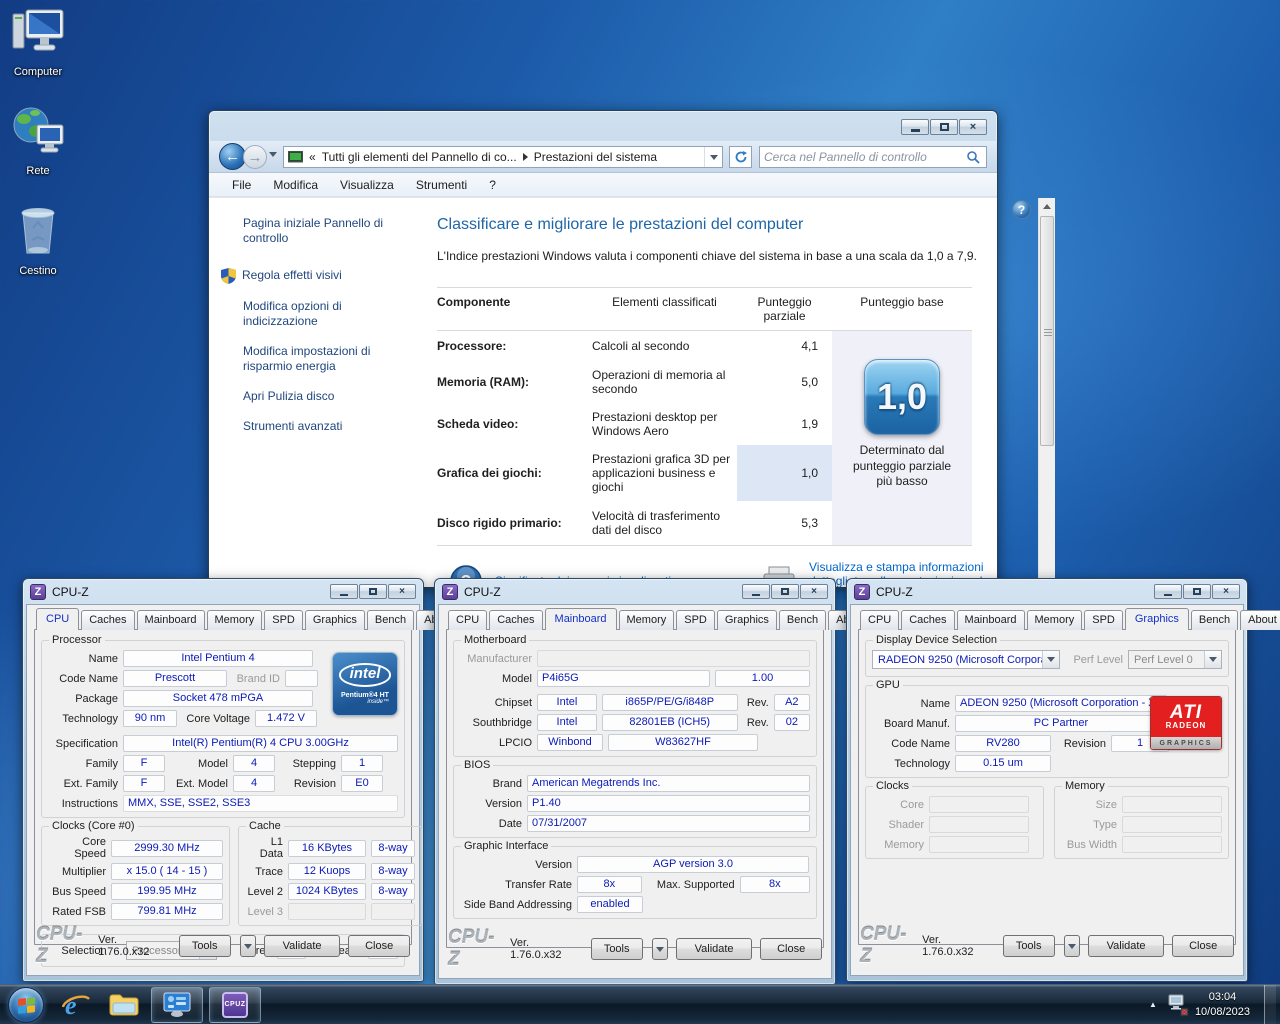 Image resolution: width=1280 pixels, height=1024 pixels. I want to click on sidebar-item-home: Pagina iniziale Pannello di controllo, so click(318, 231).